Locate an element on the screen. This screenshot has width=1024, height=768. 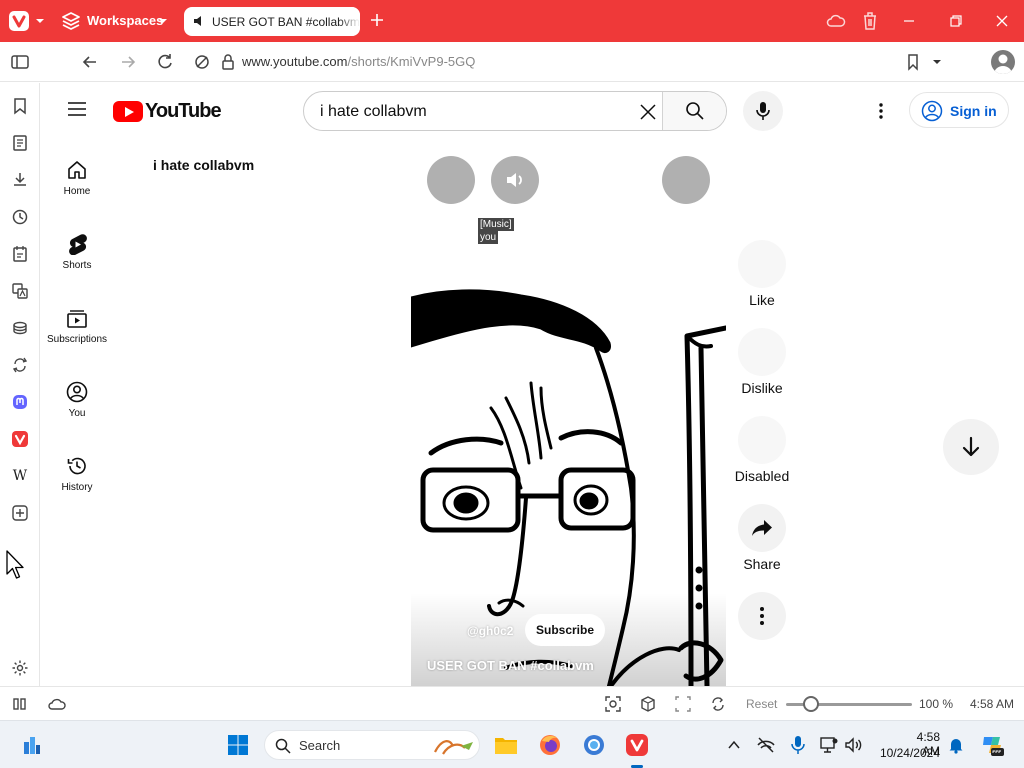
firefox-icon is located at coordinates (550, 745).